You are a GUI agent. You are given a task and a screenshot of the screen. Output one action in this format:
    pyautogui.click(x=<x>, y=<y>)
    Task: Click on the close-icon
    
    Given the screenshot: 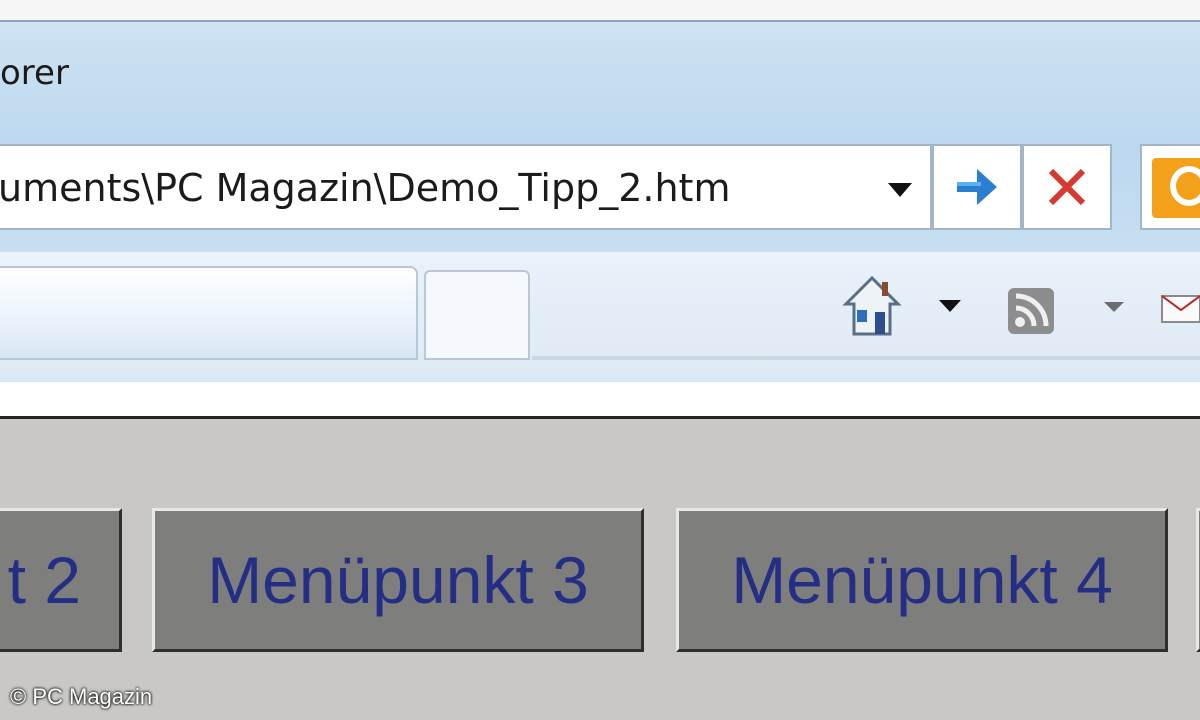 What is the action you would take?
    pyautogui.click(x=1067, y=187)
    